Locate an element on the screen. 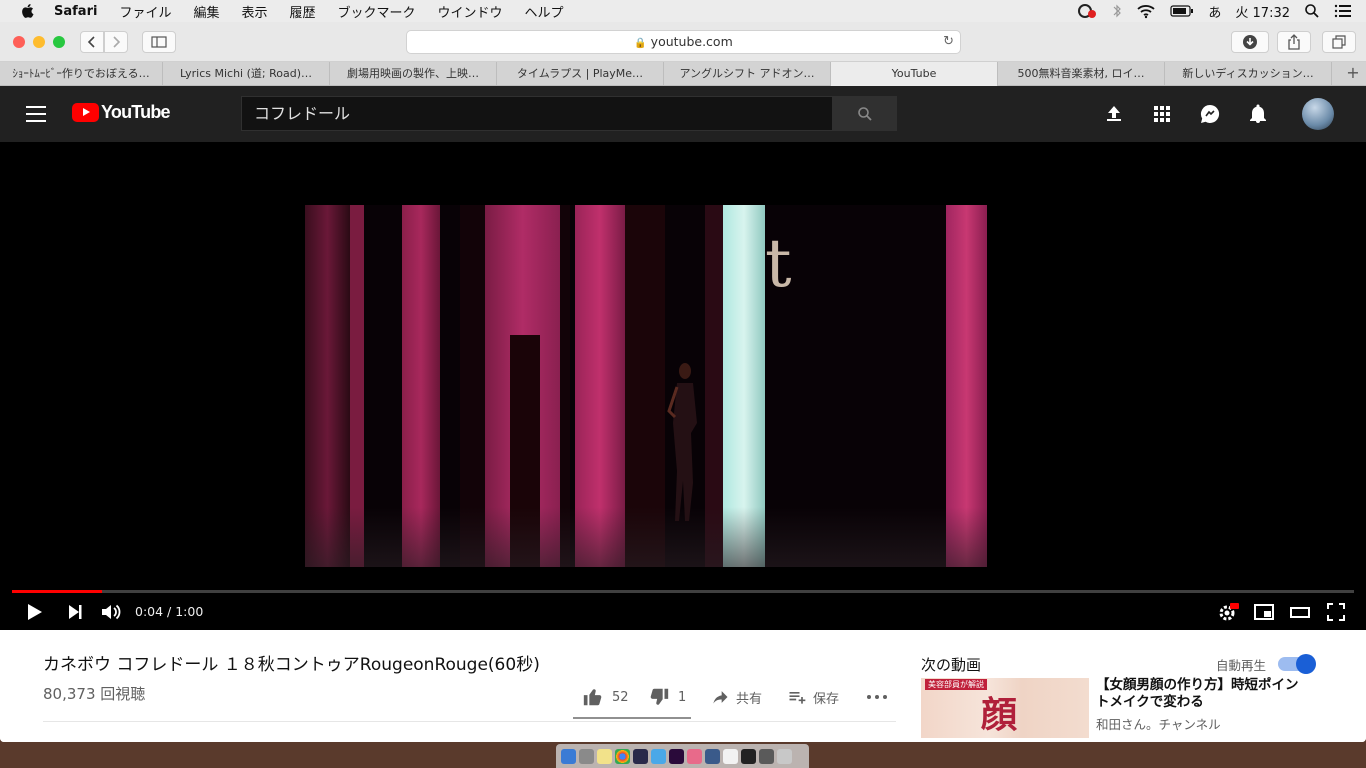 This screenshot has height=768, width=1366. recommended-video-title: 【女顔男顔の作り方】時短ポイントメイクで変わる is located at coordinates (1201, 694).